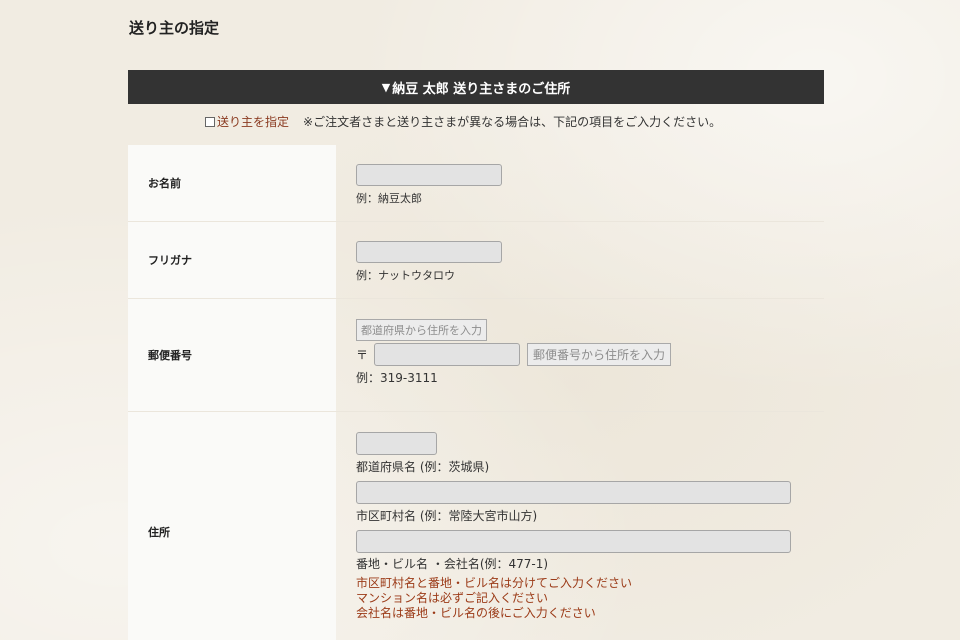 The height and width of the screenshot is (640, 960). I want to click on triangle-down-icon: ▼, so click(386, 87).